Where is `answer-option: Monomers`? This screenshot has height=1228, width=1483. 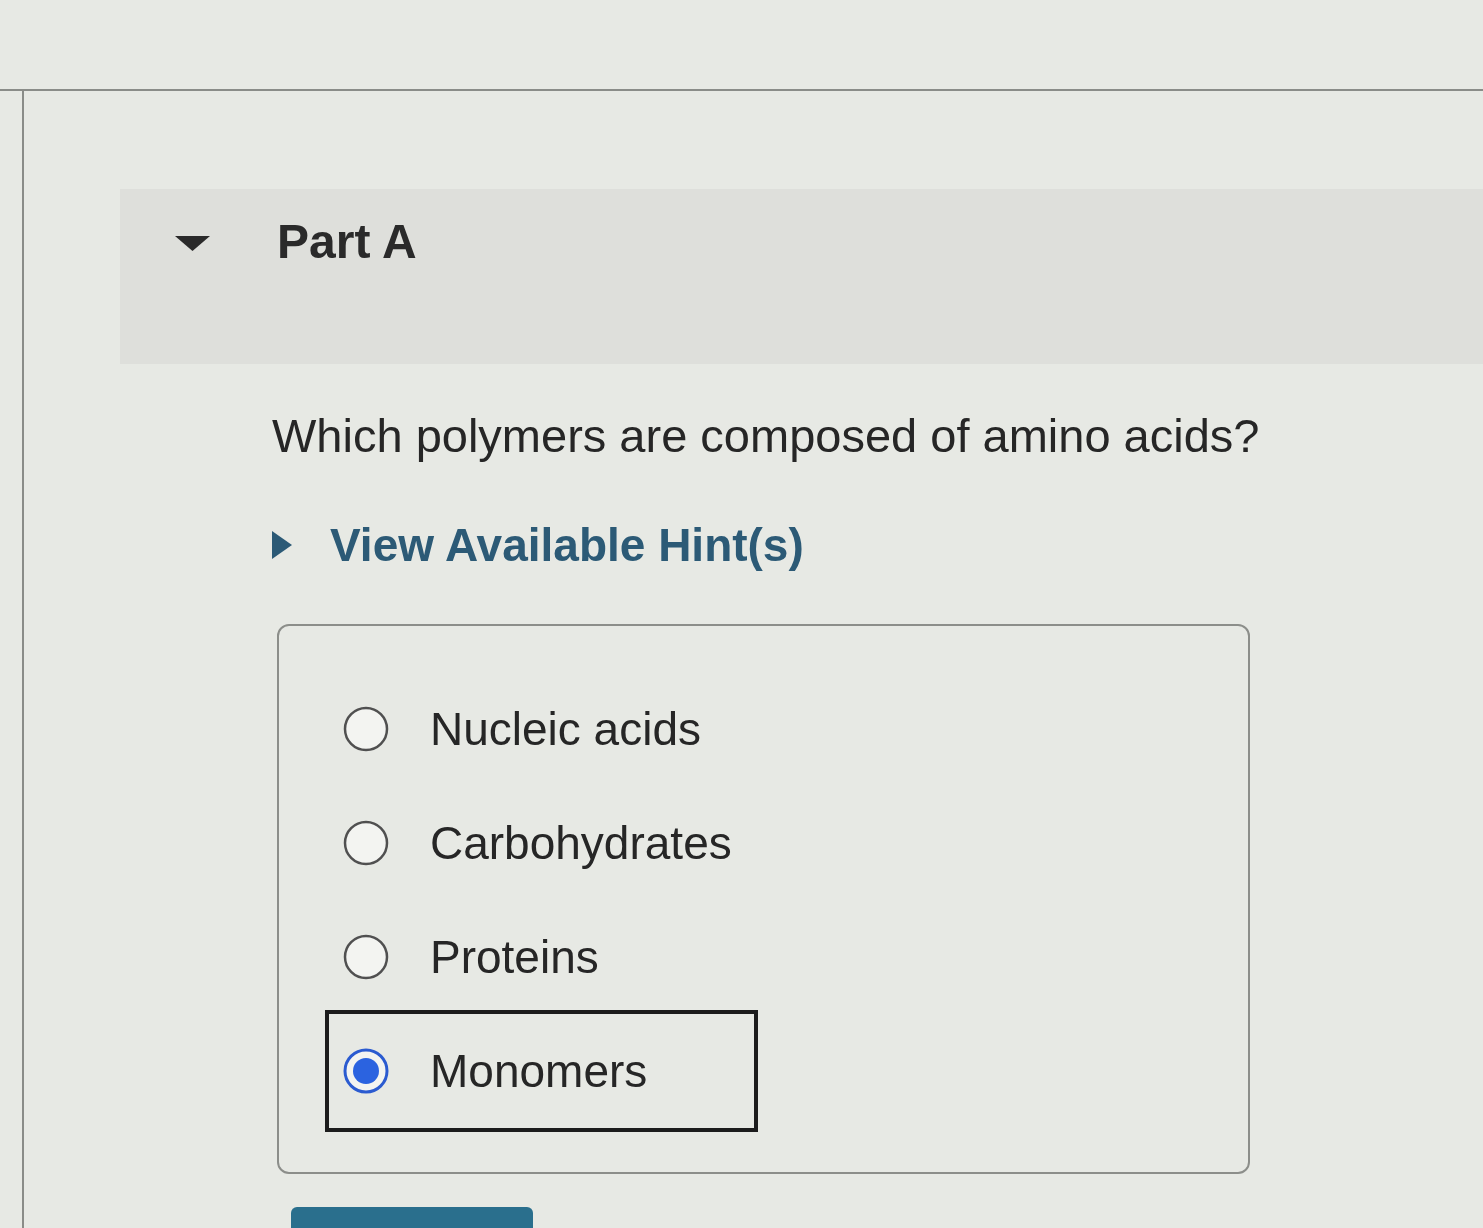
answer-option: Monomers is located at coordinates (541, 1071).